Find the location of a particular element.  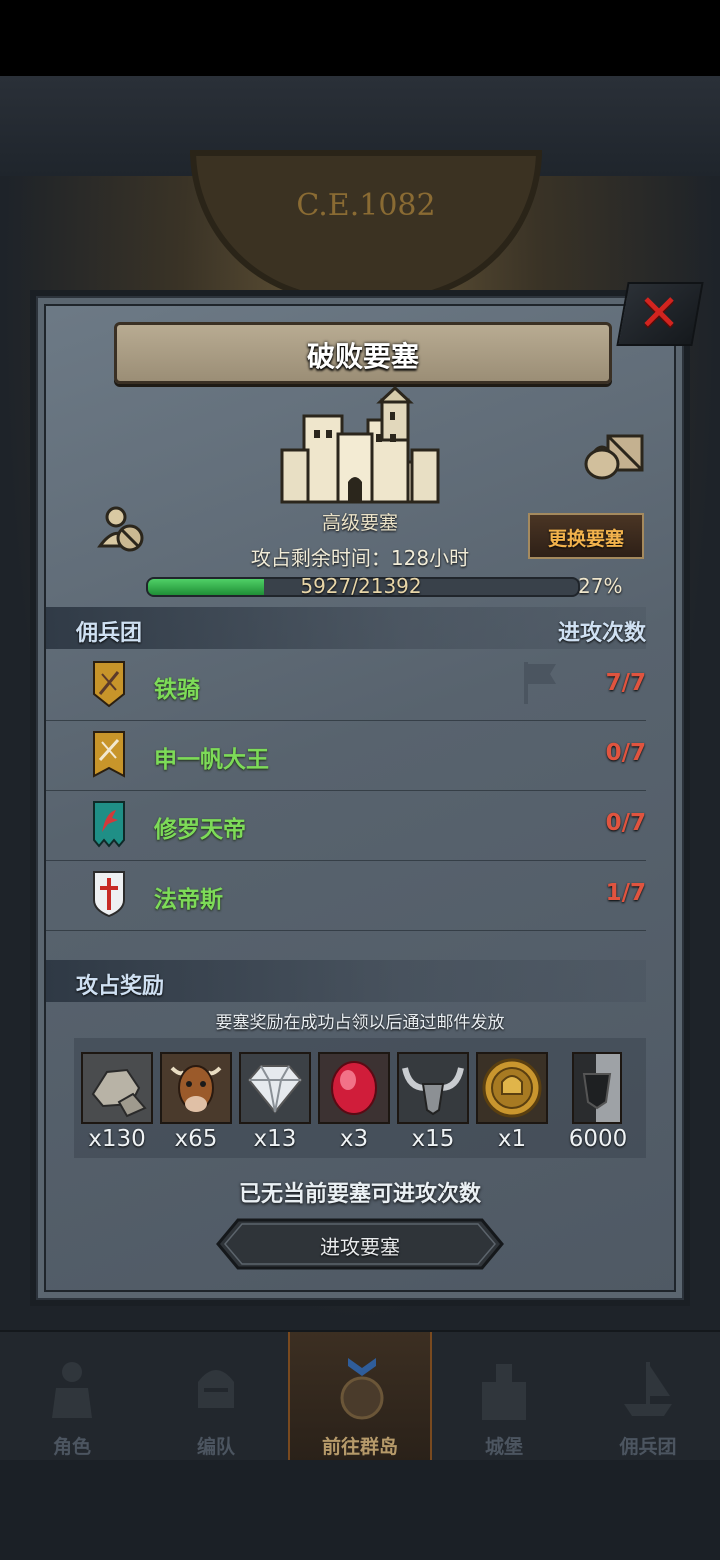

reward-note: 要塞奖励在成功占领以后通过邮件发放 is located at coordinates (360, 1023).